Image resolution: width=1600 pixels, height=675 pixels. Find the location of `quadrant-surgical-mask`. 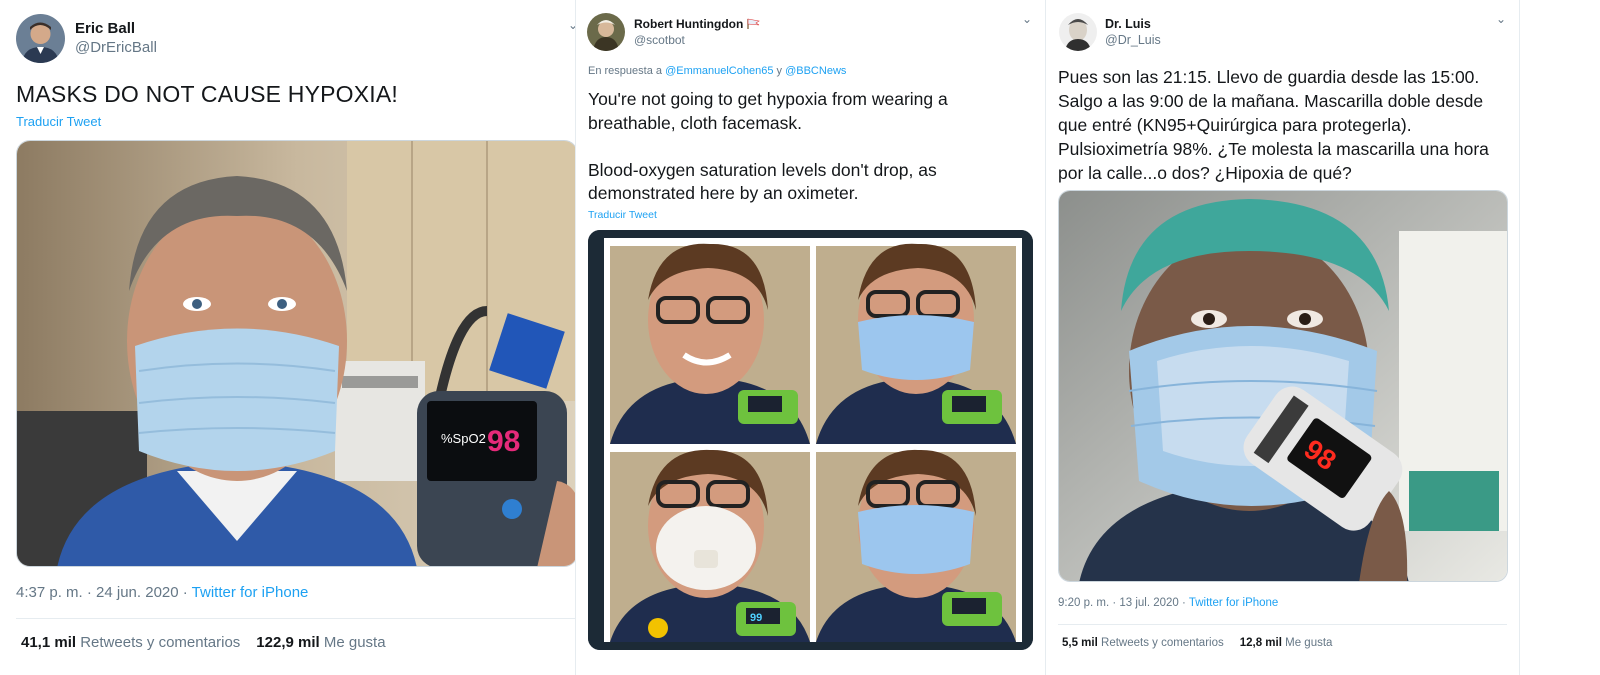

quadrant-surgical-mask is located at coordinates (916, 343).